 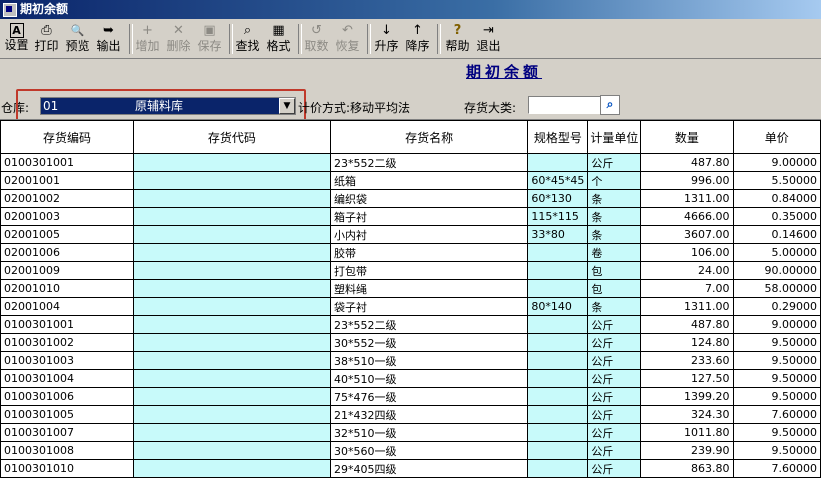 I want to click on exit-button: ⇥ 退出, so click(x=488, y=39).